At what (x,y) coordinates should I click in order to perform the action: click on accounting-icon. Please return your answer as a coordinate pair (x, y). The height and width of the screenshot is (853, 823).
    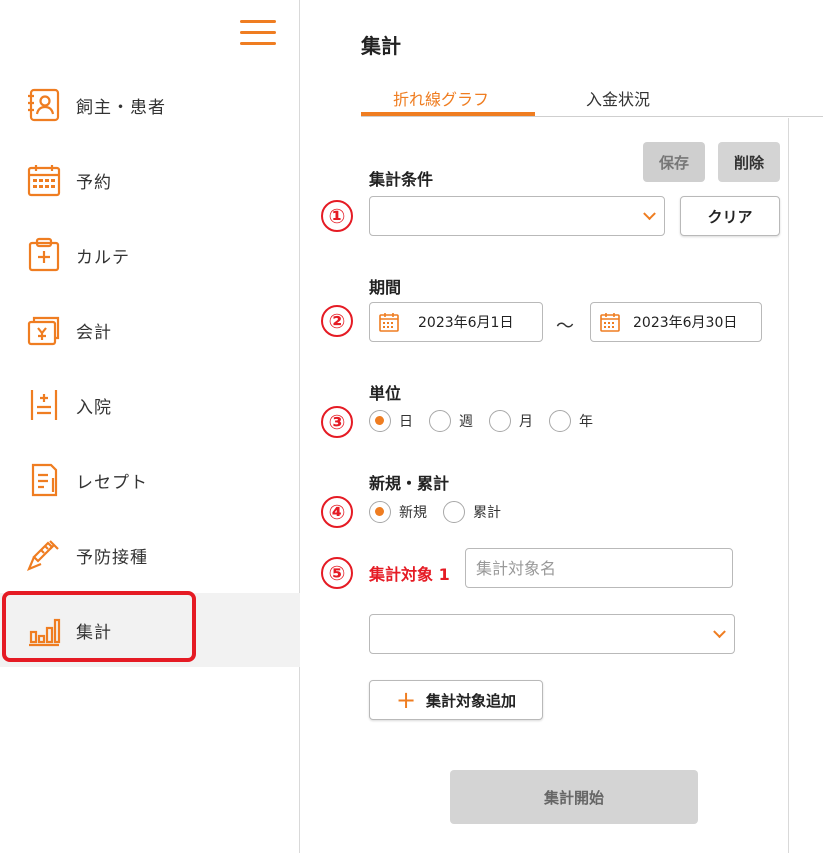
    Looking at the image, I should click on (44, 330).